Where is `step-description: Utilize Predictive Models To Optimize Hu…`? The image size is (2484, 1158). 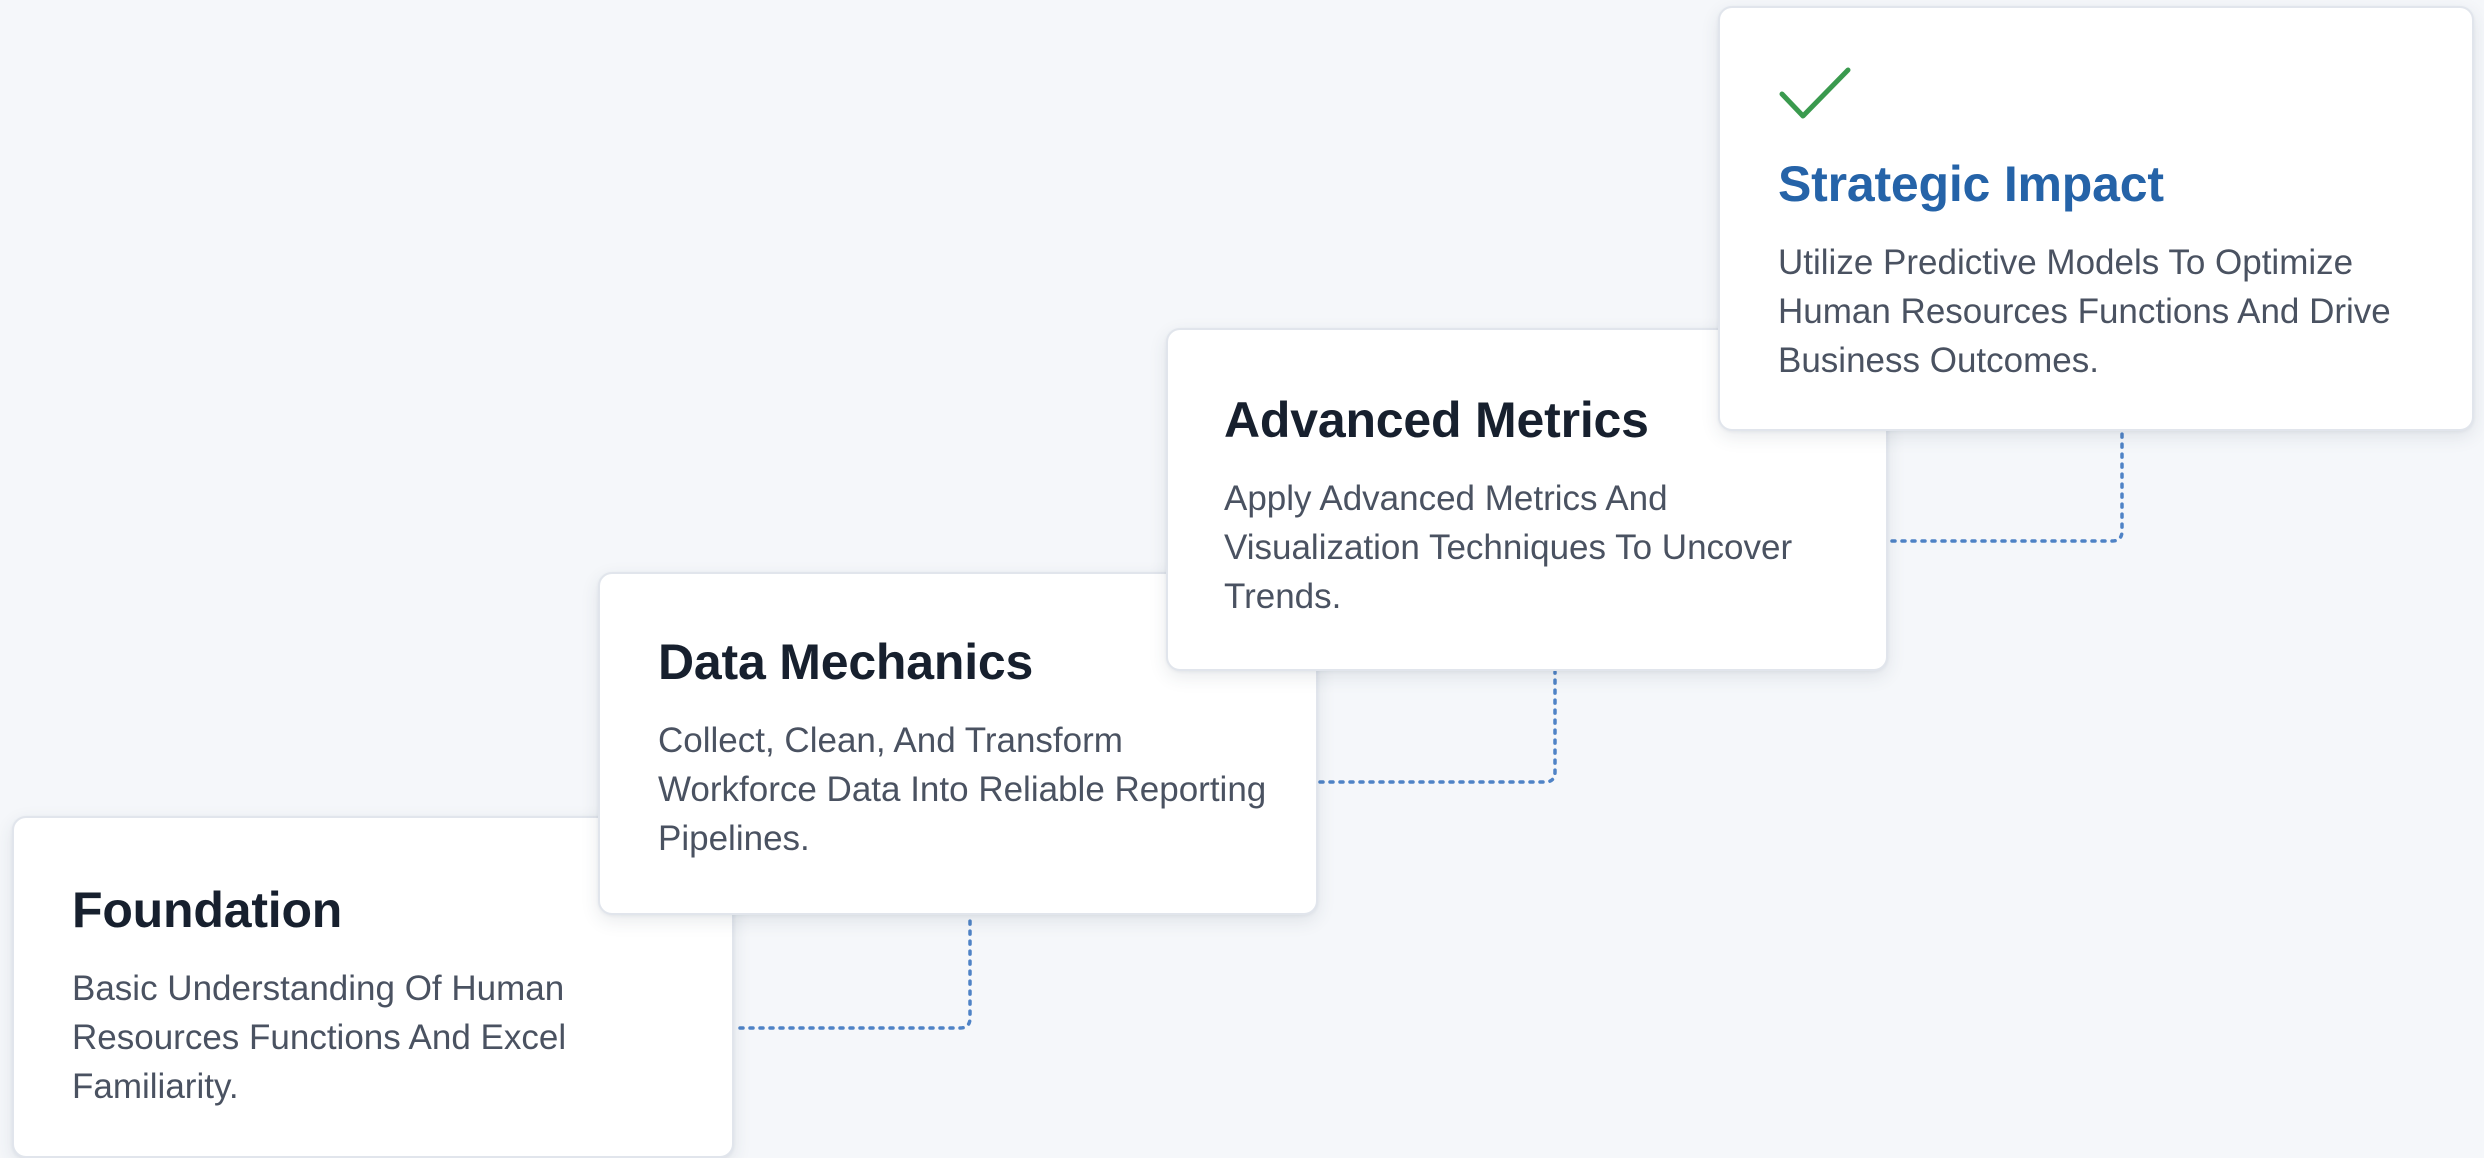 step-description: Utilize Predictive Models To Optimize Hu… is located at coordinates (2084, 311).